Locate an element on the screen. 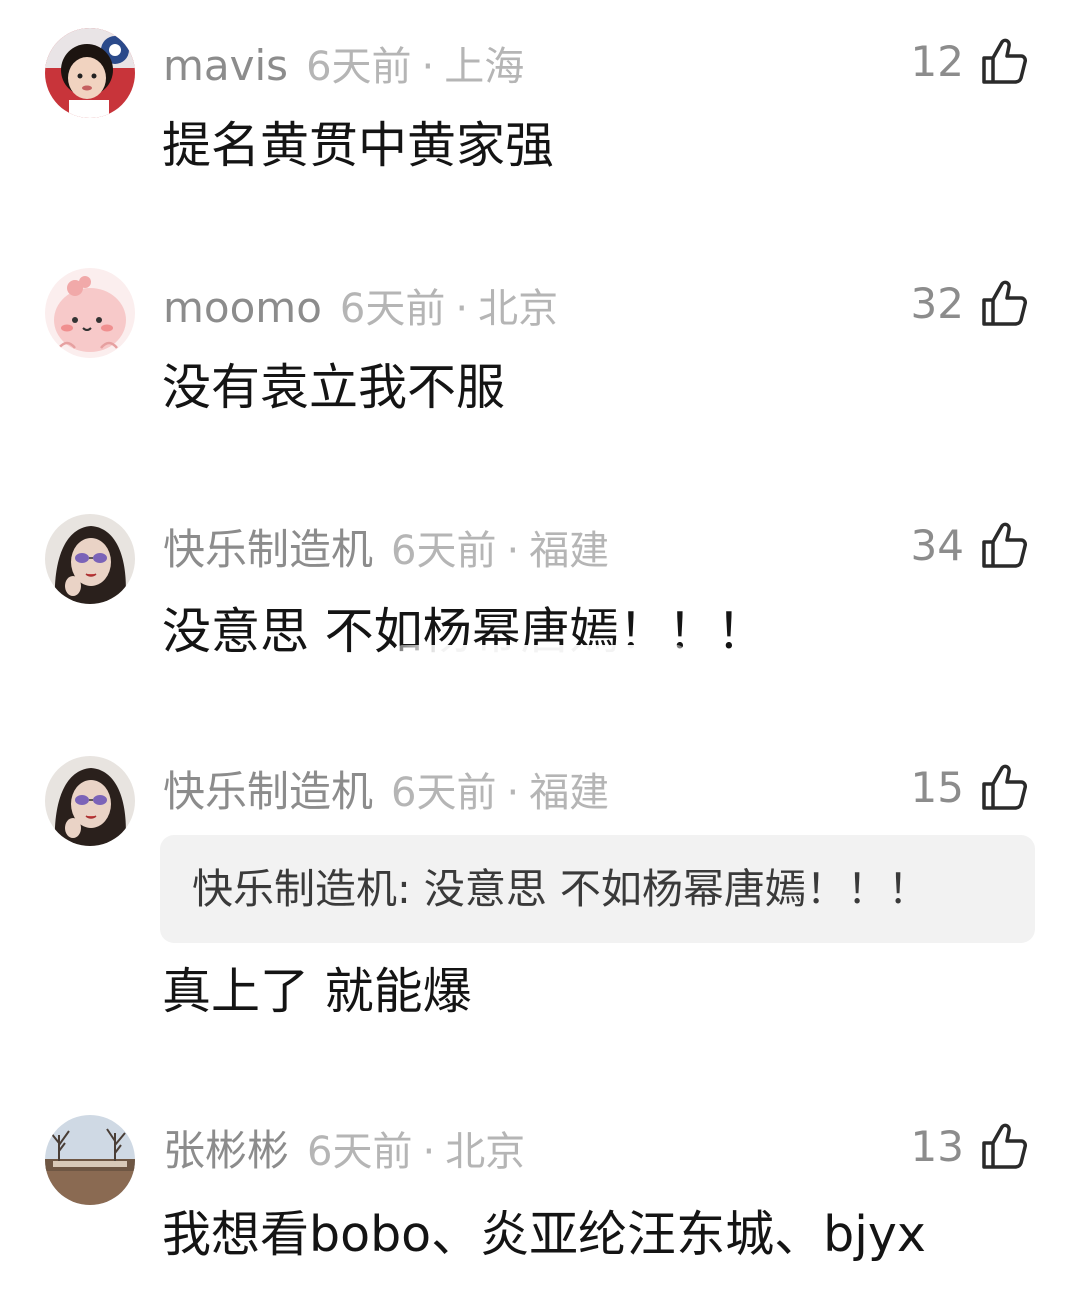 The image size is (1080, 1312). child-photo-avatar-icon is located at coordinates (90, 73).